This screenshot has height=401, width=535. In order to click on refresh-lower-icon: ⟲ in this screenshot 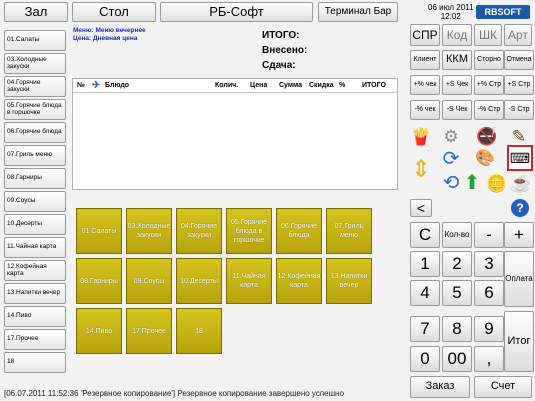, I will do `click(451, 183)`.